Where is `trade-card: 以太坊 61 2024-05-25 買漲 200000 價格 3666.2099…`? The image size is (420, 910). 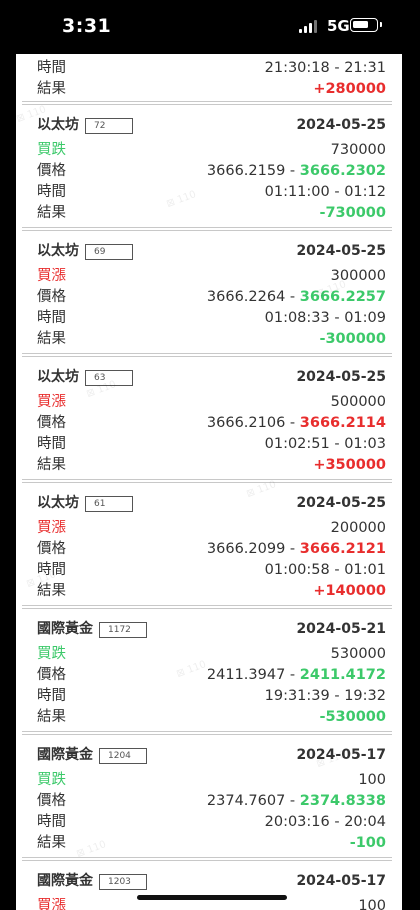
trade-card: 以太坊 61 2024-05-25 買漲 200000 價格 3666.2099… is located at coordinates (209, 548).